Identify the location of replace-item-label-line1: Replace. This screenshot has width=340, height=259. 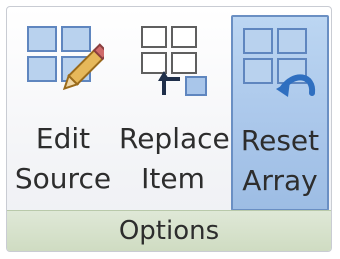
(174, 138).